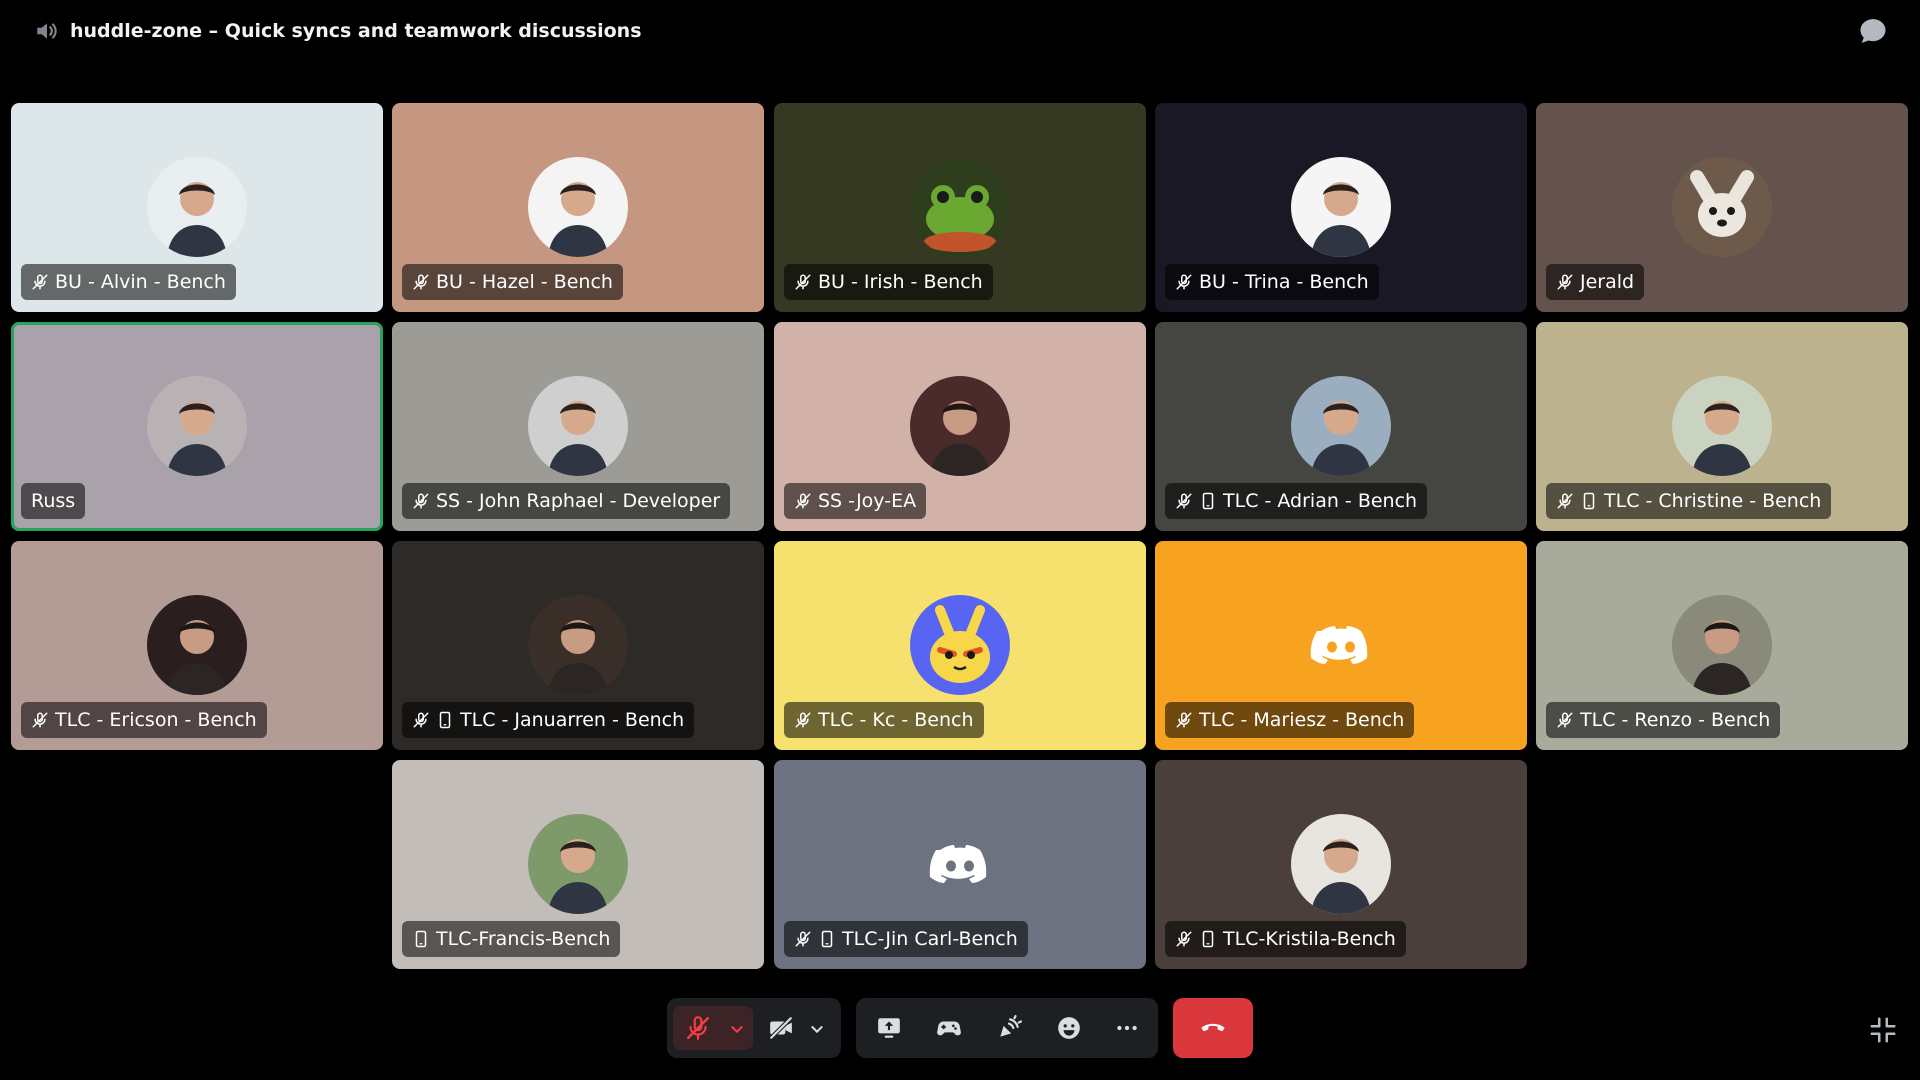  I want to click on participant-tile: TLC - Mariesz - Bench, so click(1341, 645).